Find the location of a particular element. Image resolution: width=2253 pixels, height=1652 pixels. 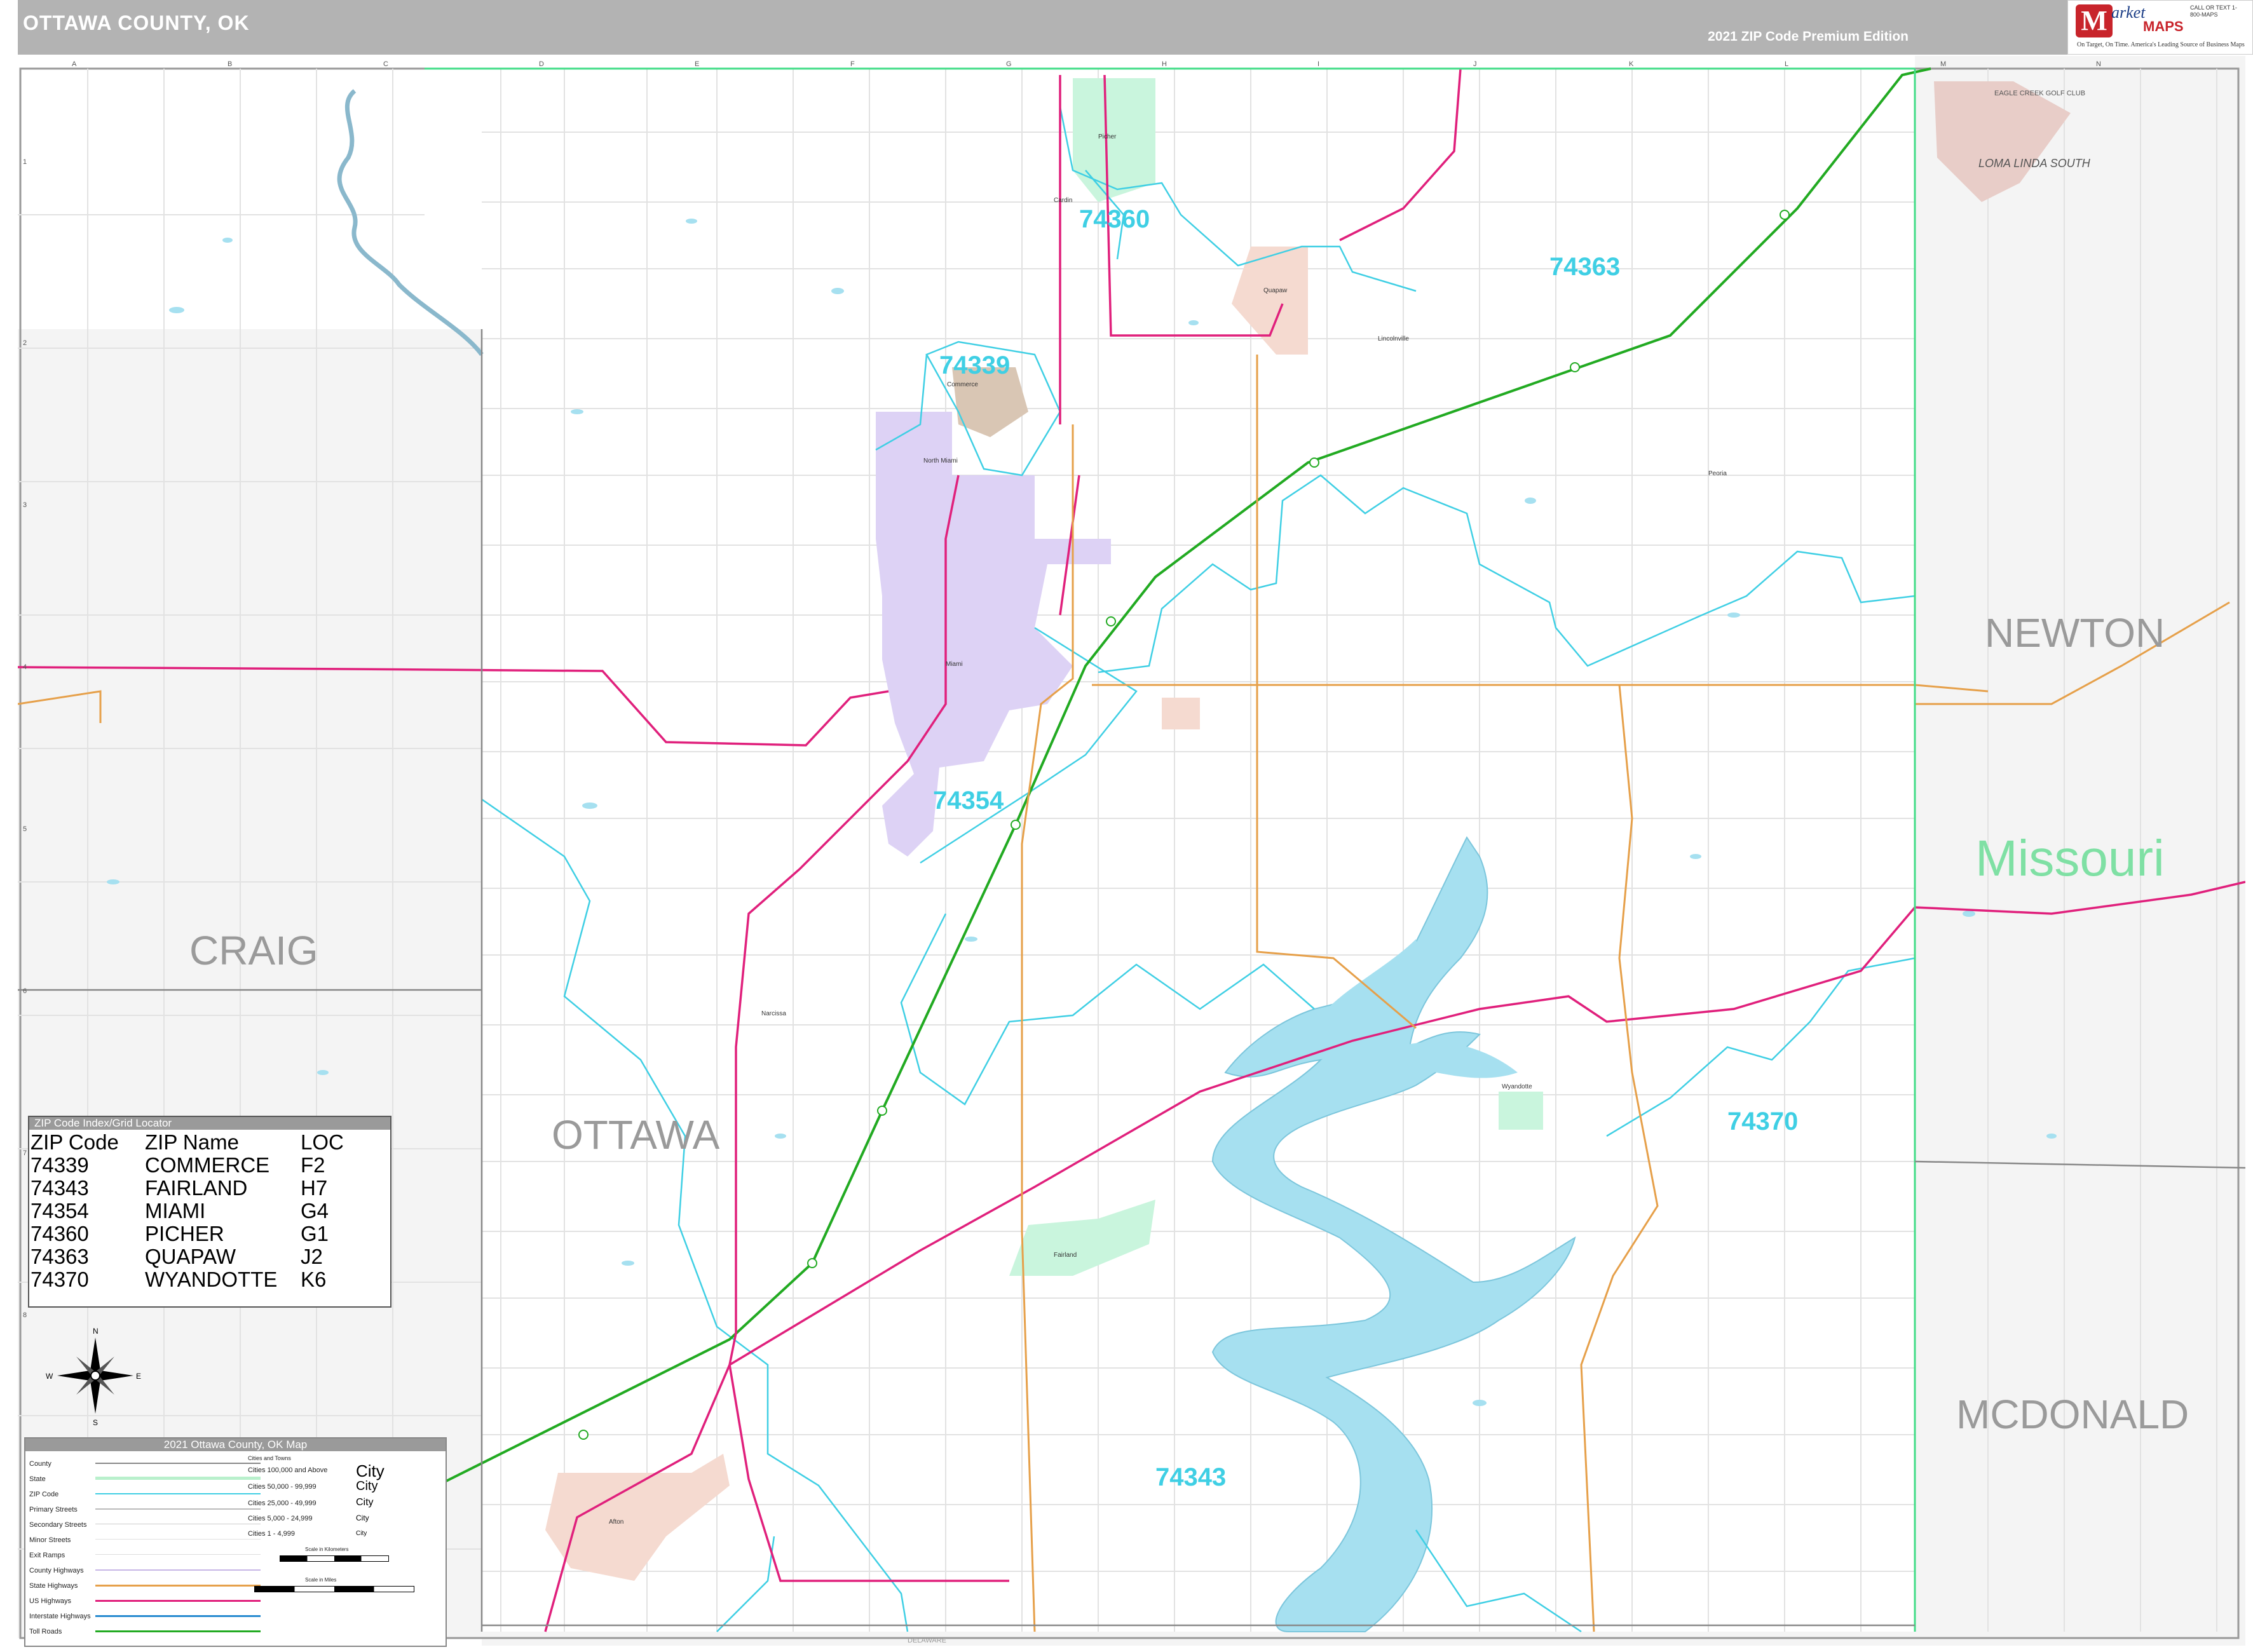

compass-w: W is located at coordinates (50, 1376).